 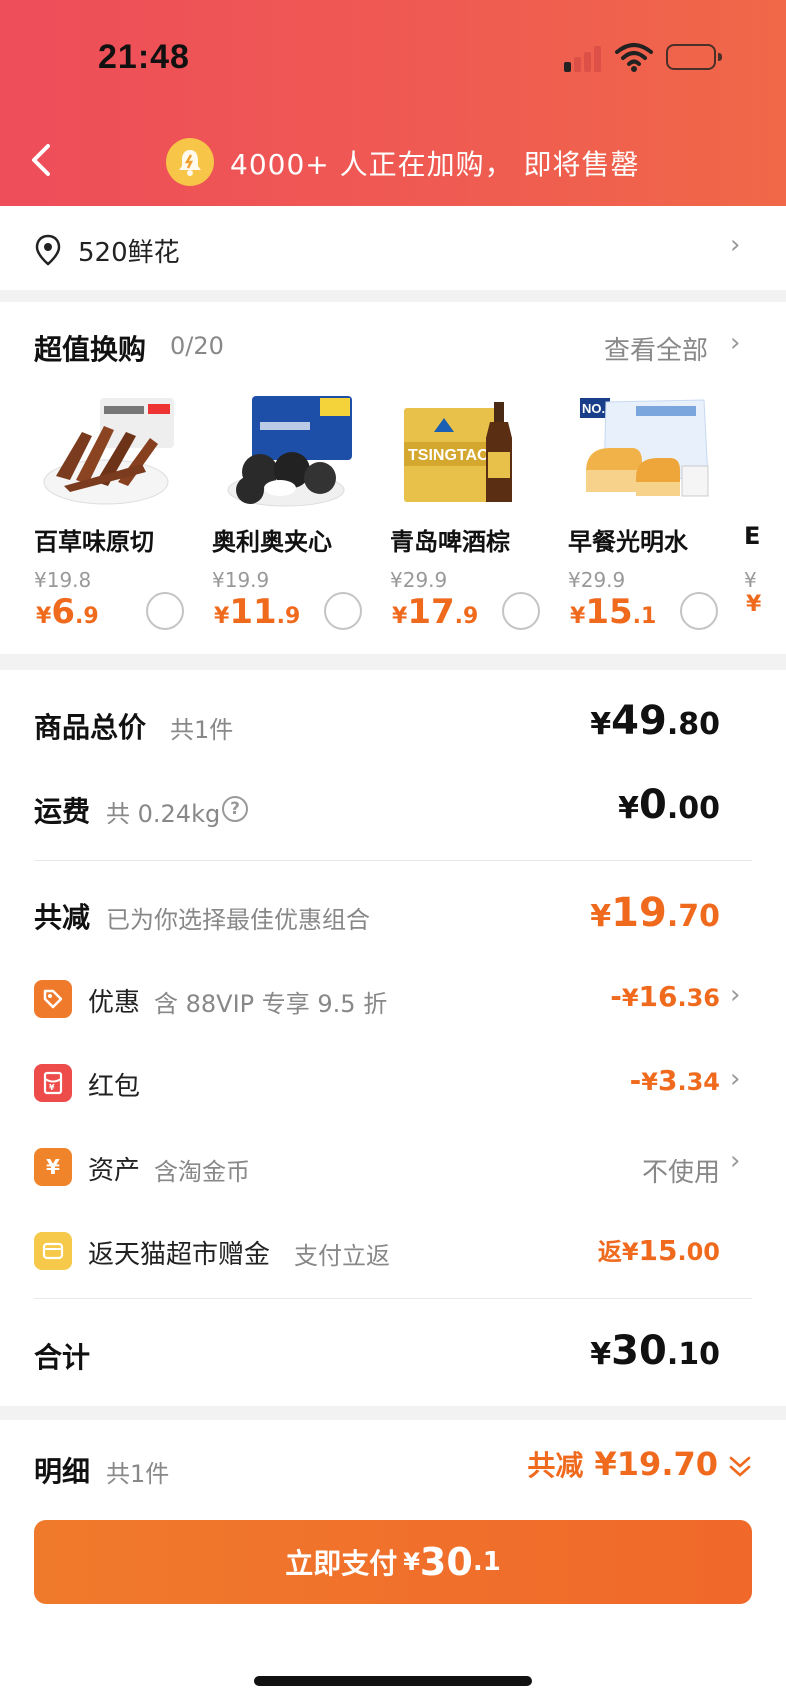 What do you see at coordinates (202, 730) in the screenshot?
I see `goods-count: 共1件` at bounding box center [202, 730].